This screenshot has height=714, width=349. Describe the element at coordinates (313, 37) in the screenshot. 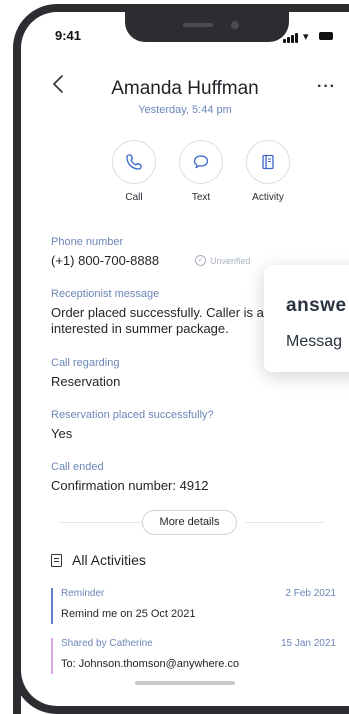

I see `status-icons: ▾` at that location.